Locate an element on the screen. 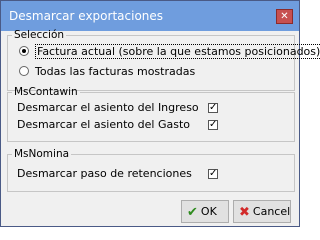 The image size is (320, 240). radio-todas-facturas: Todas las facturas mostradas is located at coordinates (107, 71).